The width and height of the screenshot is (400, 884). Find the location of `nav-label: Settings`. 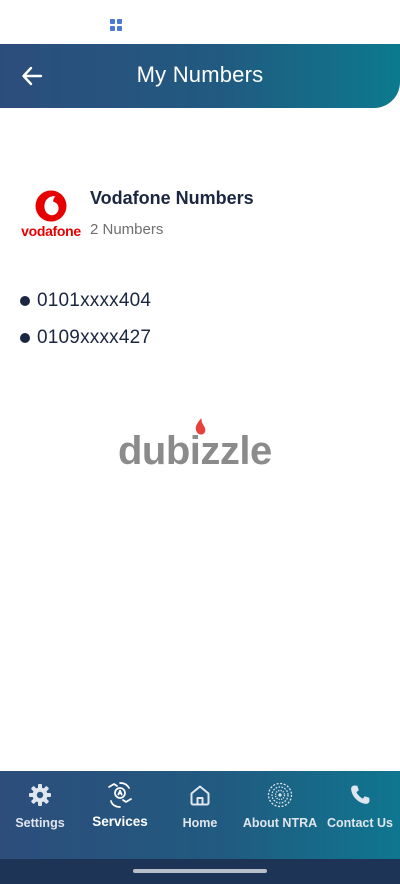

nav-label: Settings is located at coordinates (40, 823).